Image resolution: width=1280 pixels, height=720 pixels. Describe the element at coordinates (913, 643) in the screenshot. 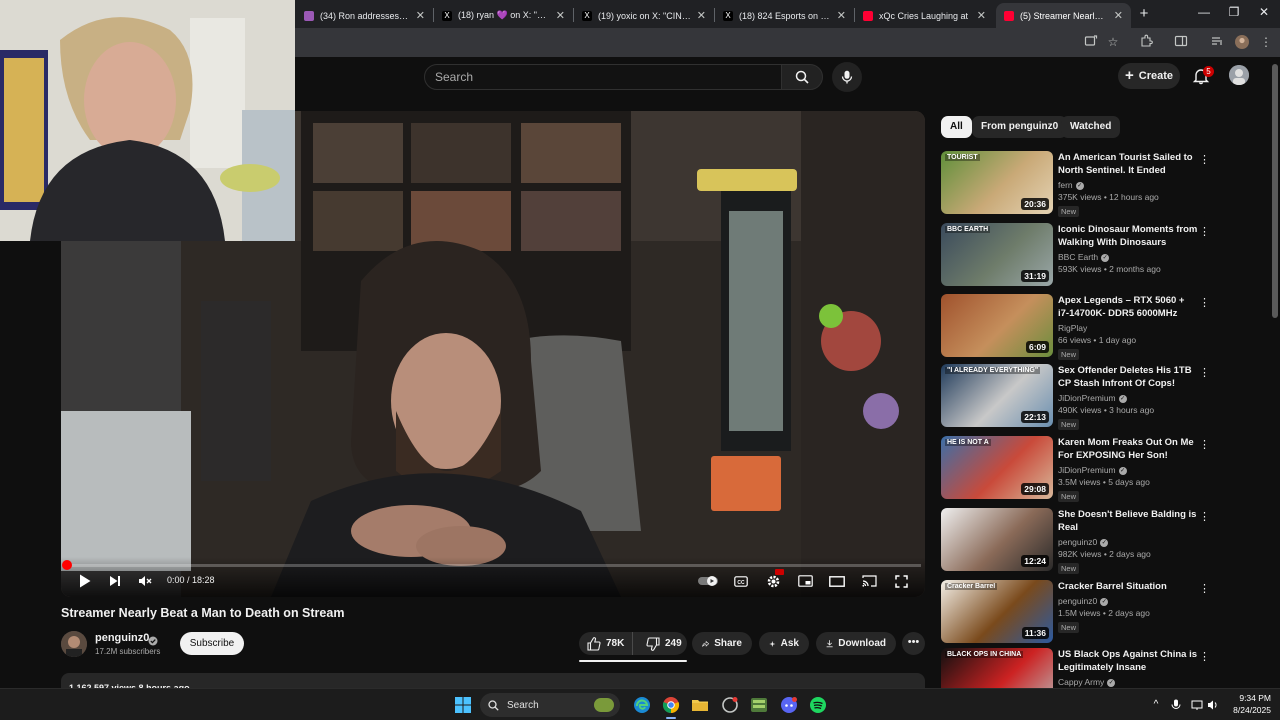

I see `more-actions-button: •••` at that location.